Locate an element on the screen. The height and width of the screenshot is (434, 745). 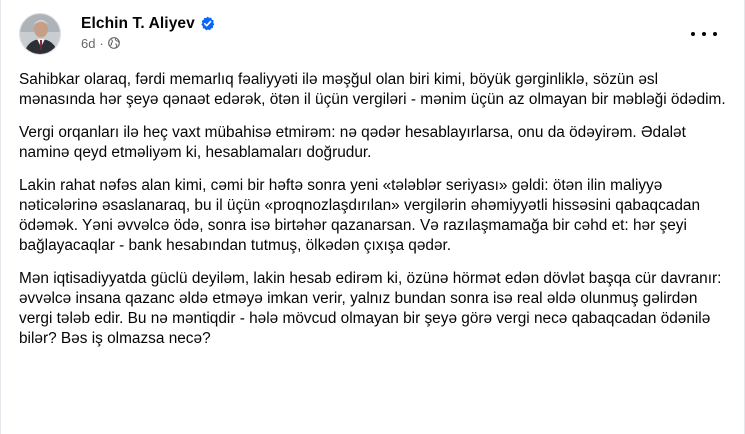
globe-icon is located at coordinates (113, 43).